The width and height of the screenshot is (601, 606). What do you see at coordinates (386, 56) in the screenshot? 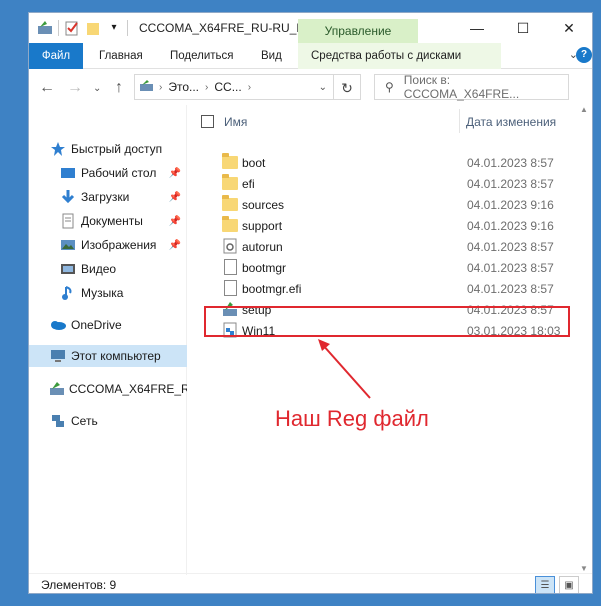
I see `tab-drive-tools: Средства работы с дисками` at bounding box center [386, 56].